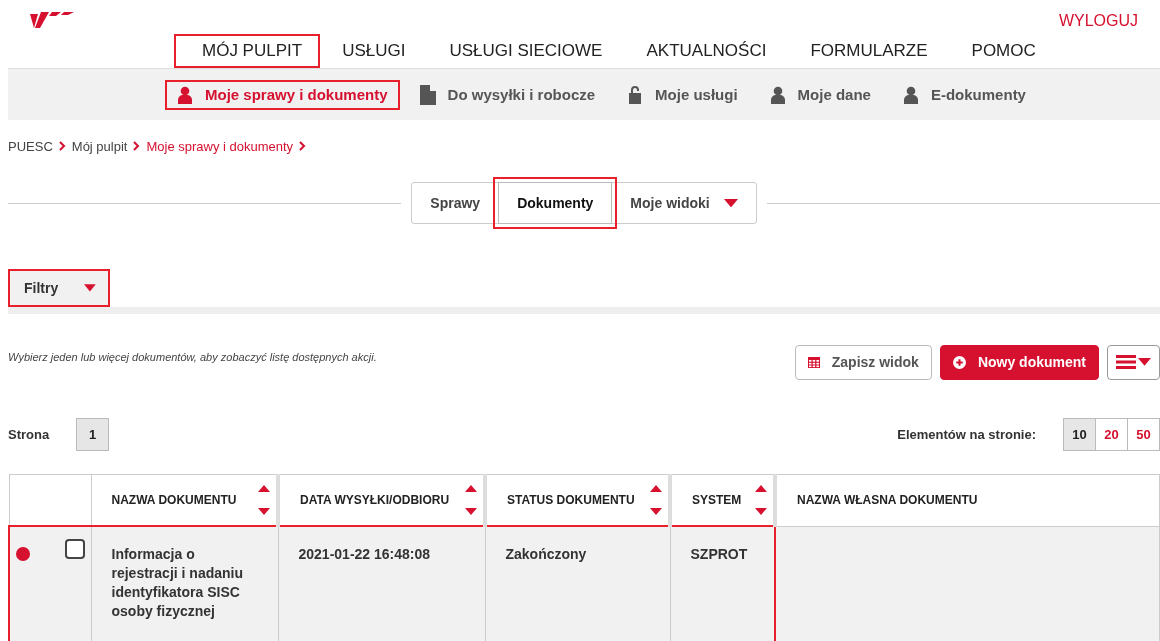 The width and height of the screenshot is (1160, 641). I want to click on breadcrumb-link: Moje sprawy i dokumenty, so click(220, 146).